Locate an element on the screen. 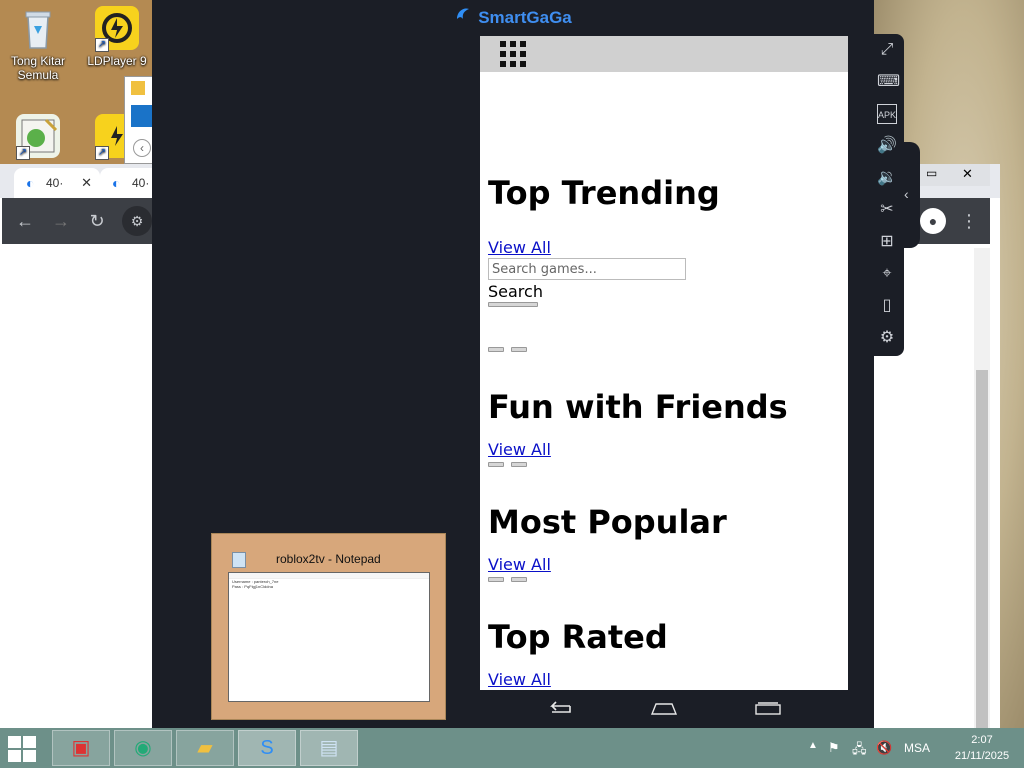  view-all-link-top-rated: View All is located at coordinates (664, 680).